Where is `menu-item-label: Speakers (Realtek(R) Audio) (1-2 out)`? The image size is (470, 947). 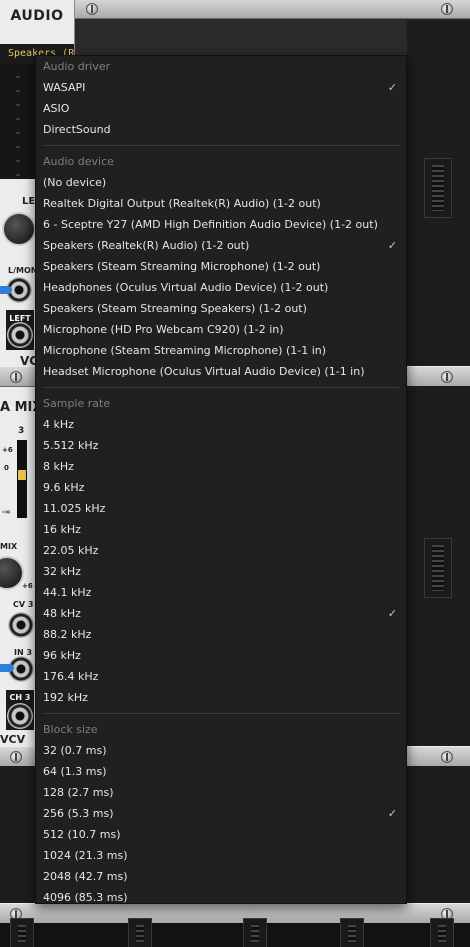 menu-item-label: Speakers (Realtek(R) Audio) (1-2 out) is located at coordinates (146, 245).